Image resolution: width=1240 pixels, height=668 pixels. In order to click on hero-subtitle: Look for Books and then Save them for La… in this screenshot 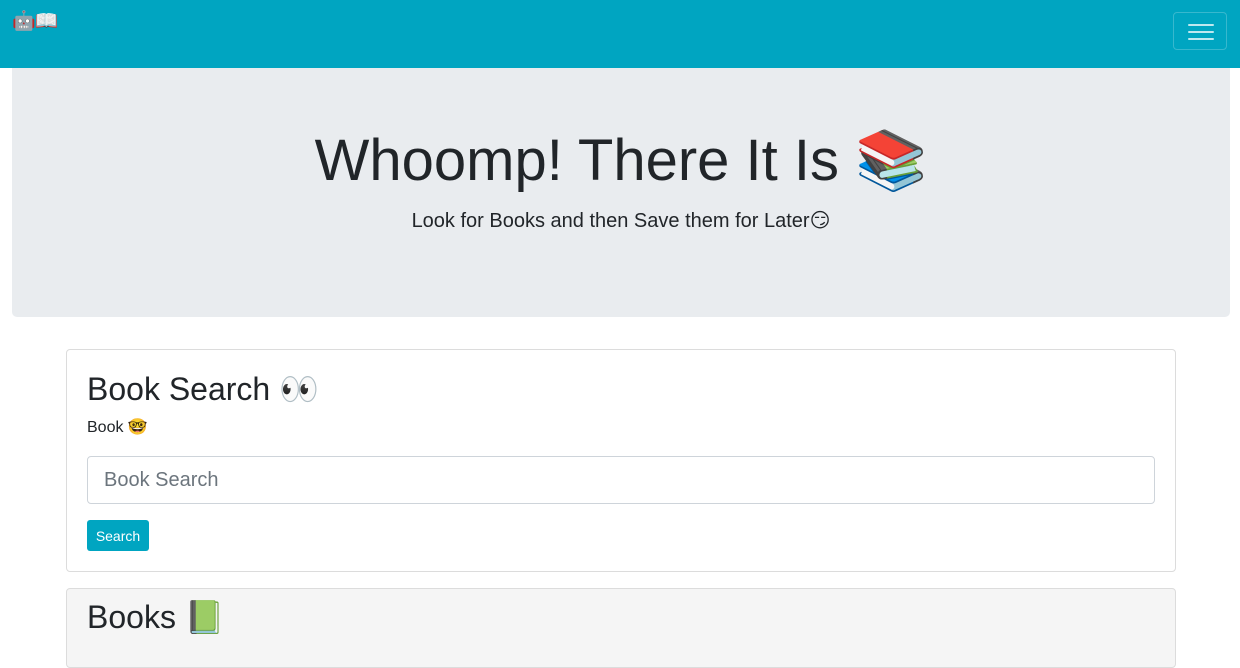, I will do `click(621, 221)`.